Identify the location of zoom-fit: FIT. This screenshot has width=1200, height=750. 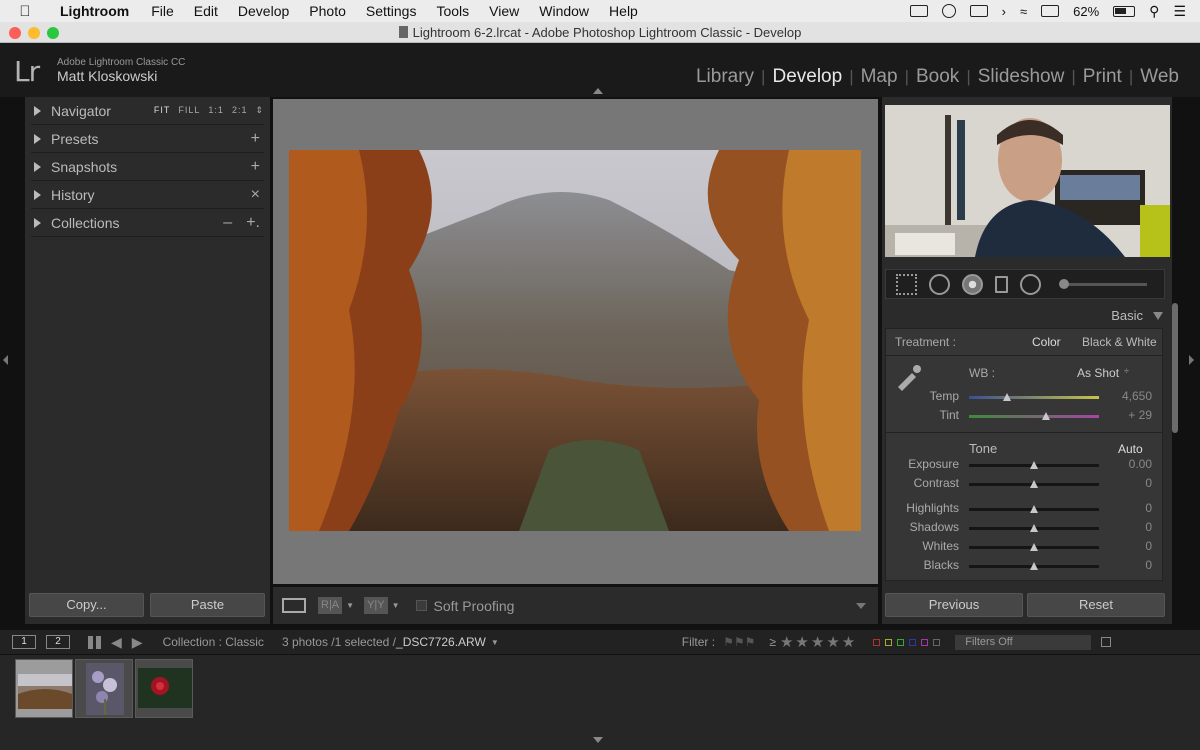
(162, 110).